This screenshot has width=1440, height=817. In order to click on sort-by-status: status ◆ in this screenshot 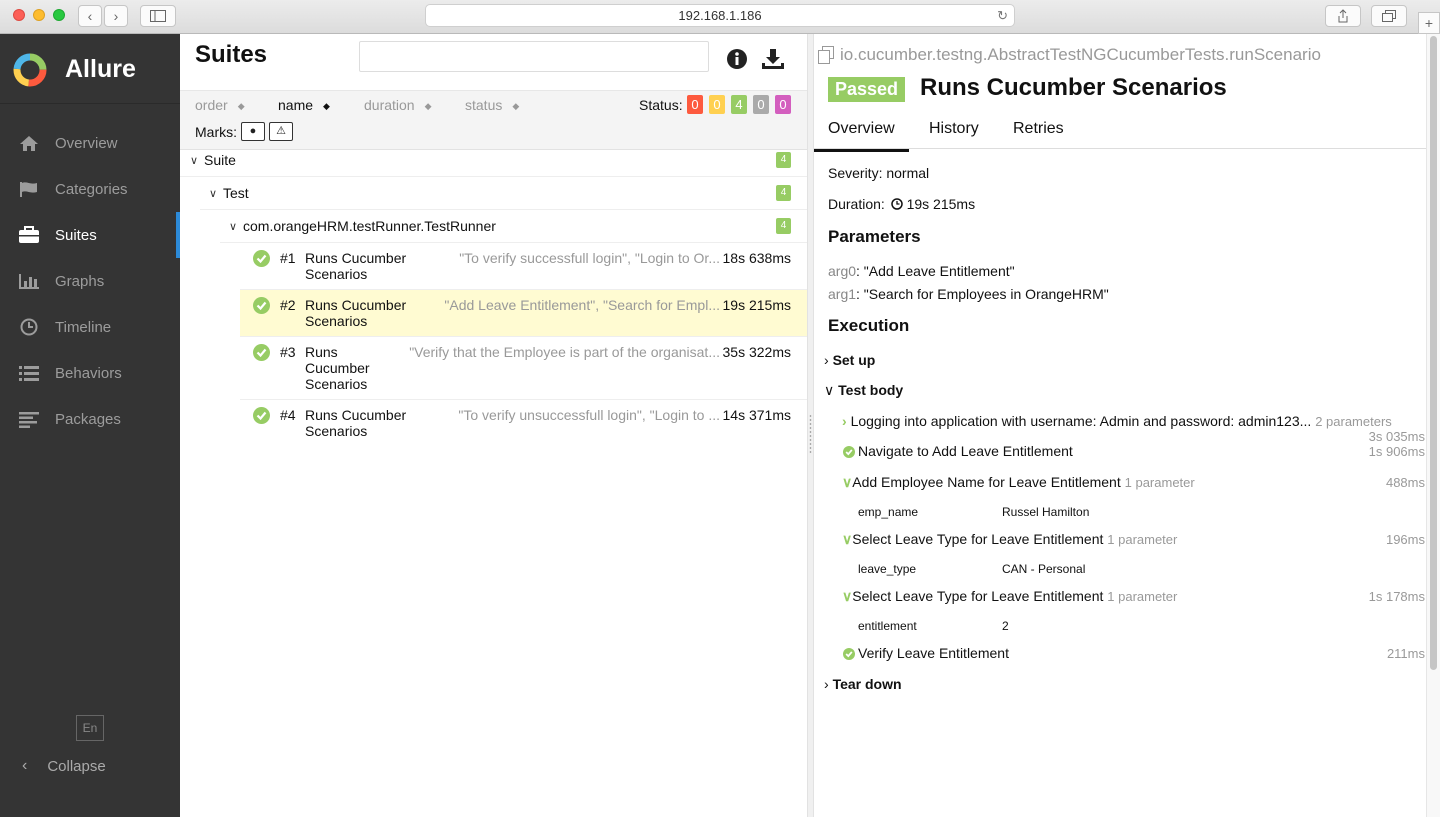, I will do `click(492, 105)`.